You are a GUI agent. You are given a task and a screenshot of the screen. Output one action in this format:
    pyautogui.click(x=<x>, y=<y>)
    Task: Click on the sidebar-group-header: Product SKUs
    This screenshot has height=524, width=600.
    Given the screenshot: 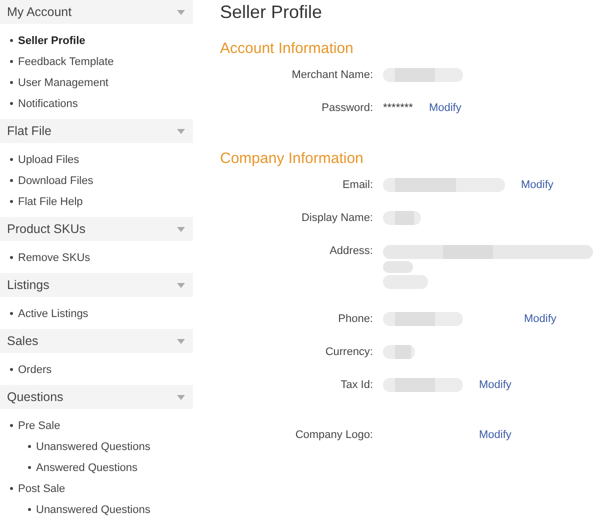 What is the action you would take?
    pyautogui.click(x=96, y=229)
    